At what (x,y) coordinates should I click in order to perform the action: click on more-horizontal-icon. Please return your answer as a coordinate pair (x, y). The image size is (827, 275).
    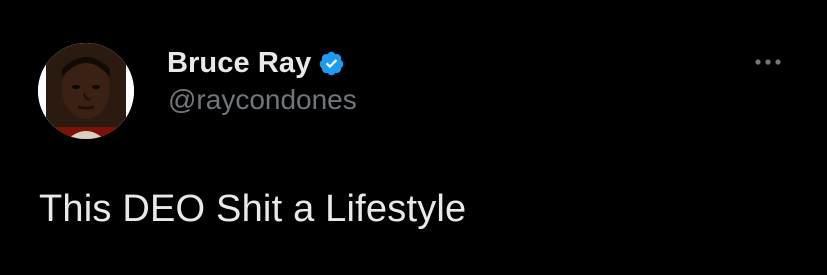
    Looking at the image, I should click on (768, 62).